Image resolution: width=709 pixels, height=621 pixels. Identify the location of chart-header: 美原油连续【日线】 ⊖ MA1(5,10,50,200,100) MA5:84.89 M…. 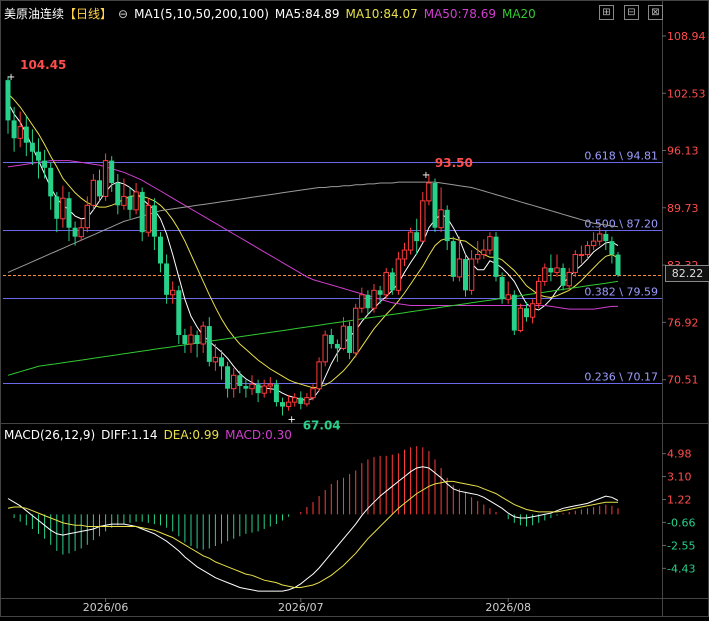
(273, 14).